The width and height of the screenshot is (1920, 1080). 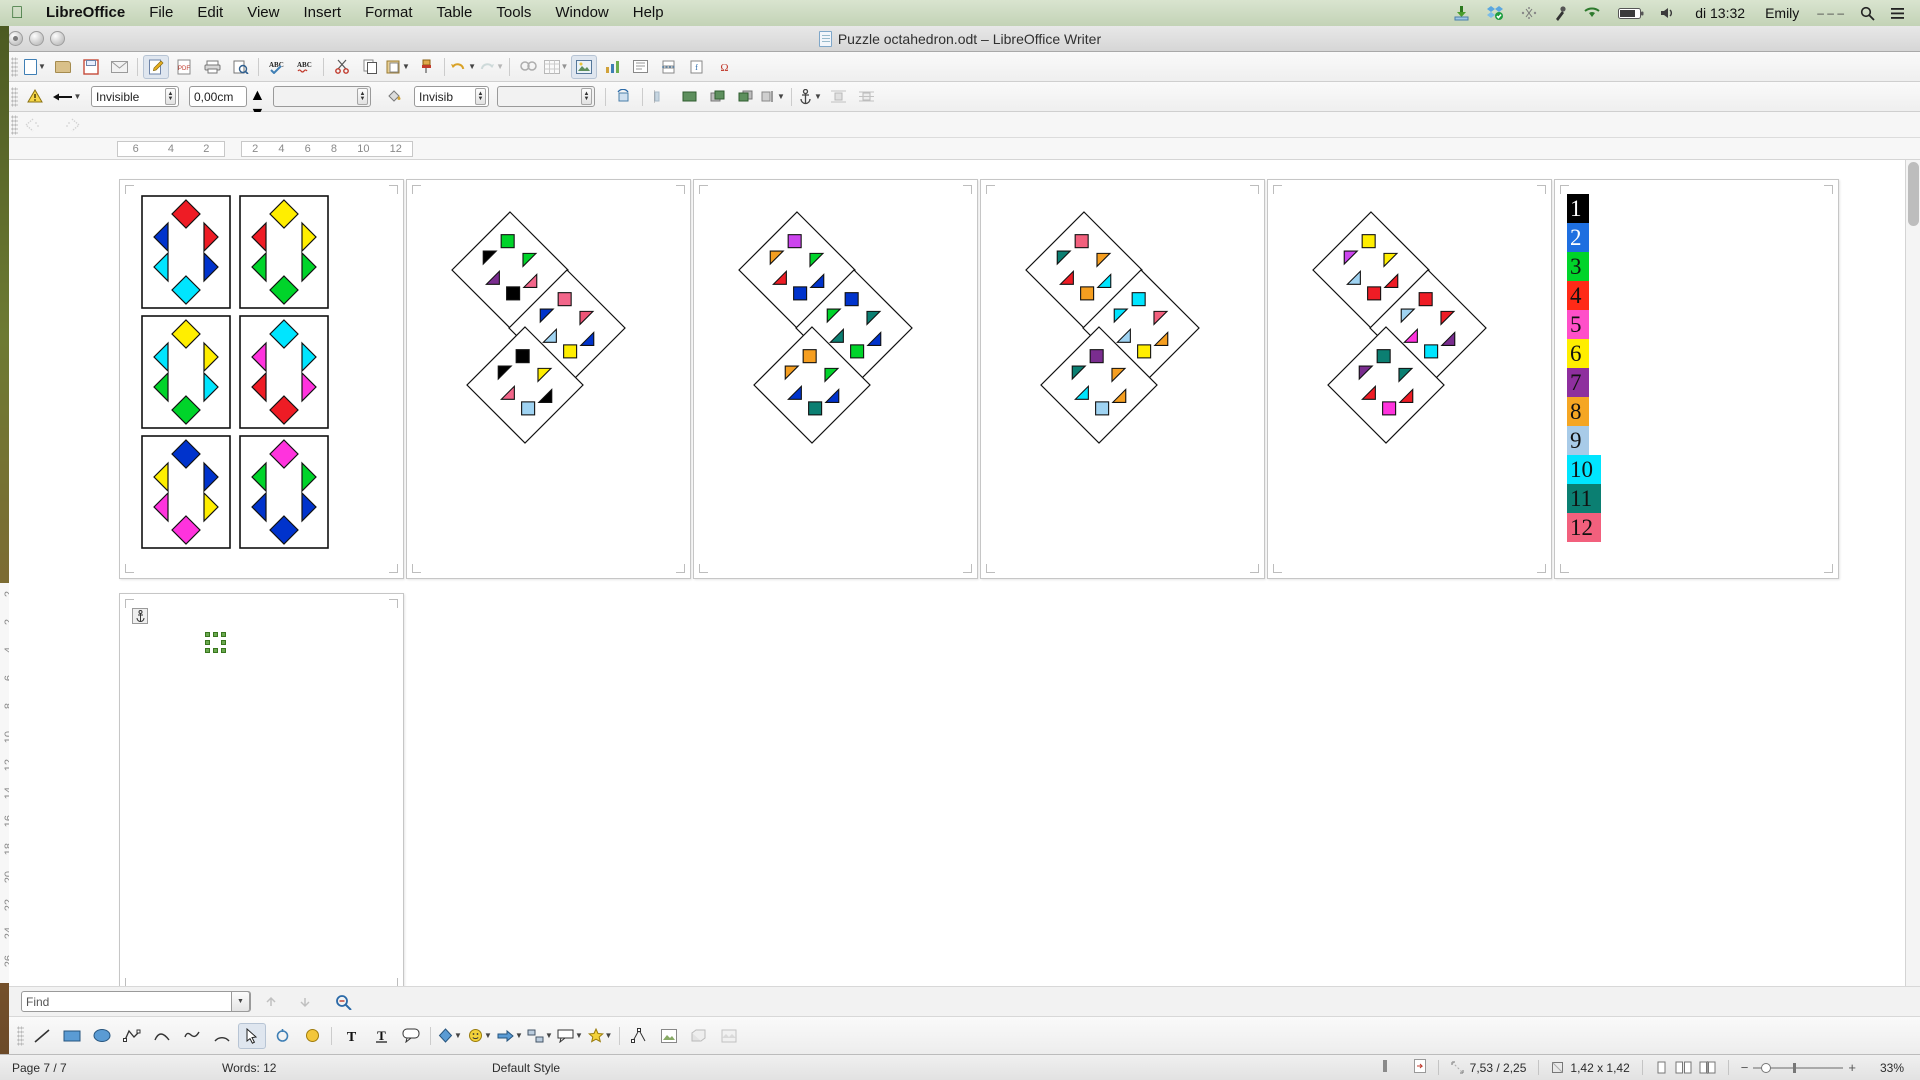 I want to click on edit-mode-toggle-button, so click(x=156, y=66).